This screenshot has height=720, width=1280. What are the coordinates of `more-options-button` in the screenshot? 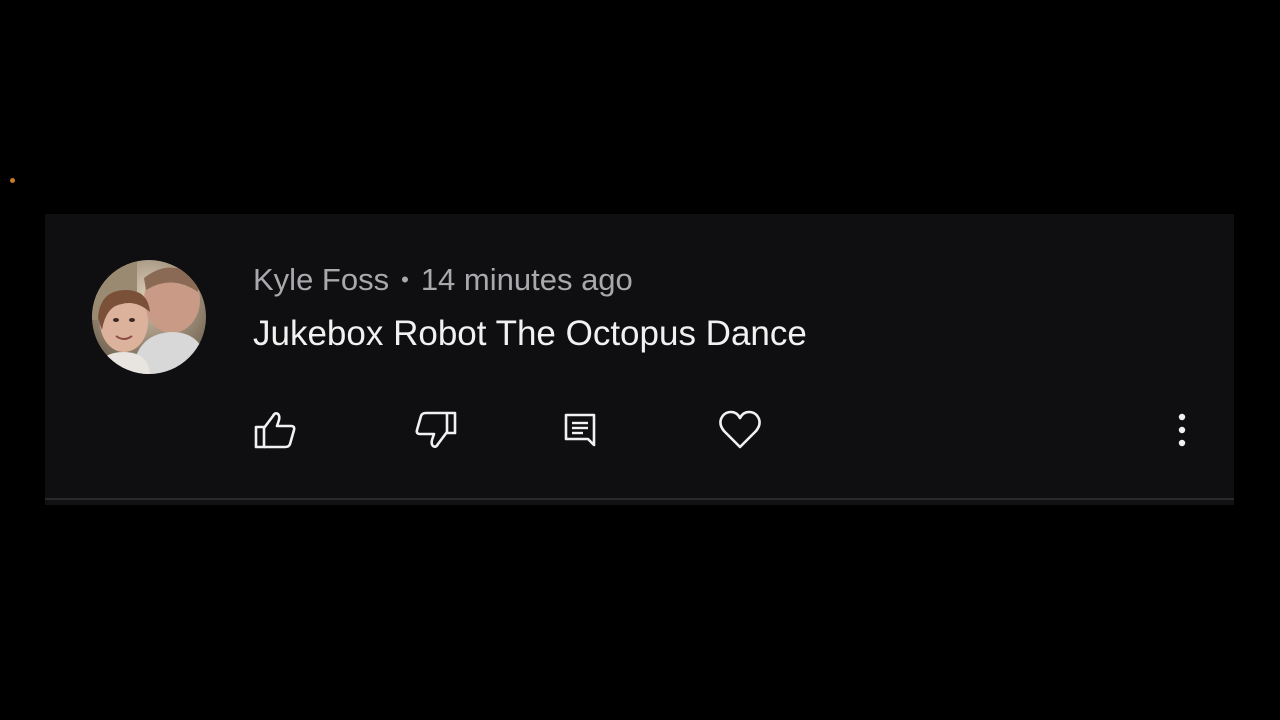 It's located at (1182, 430).